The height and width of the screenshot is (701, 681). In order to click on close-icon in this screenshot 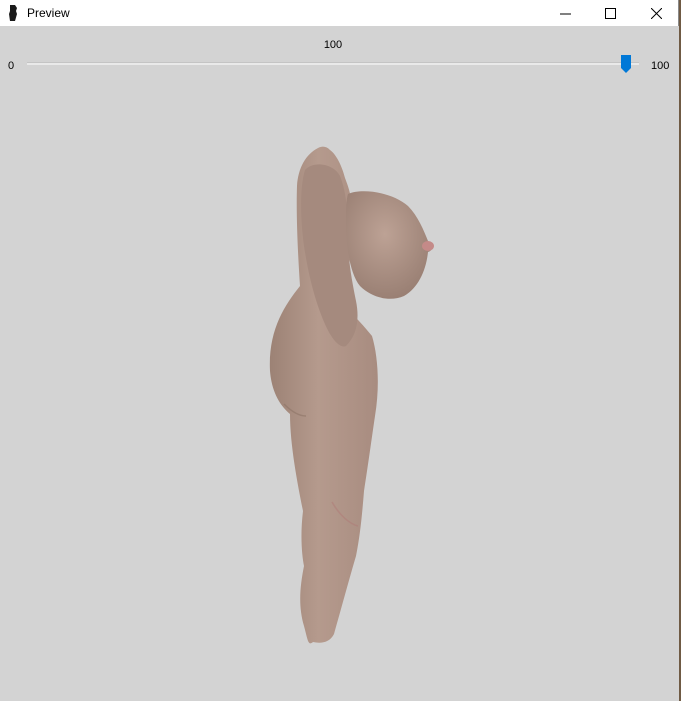, I will do `click(656, 13)`.